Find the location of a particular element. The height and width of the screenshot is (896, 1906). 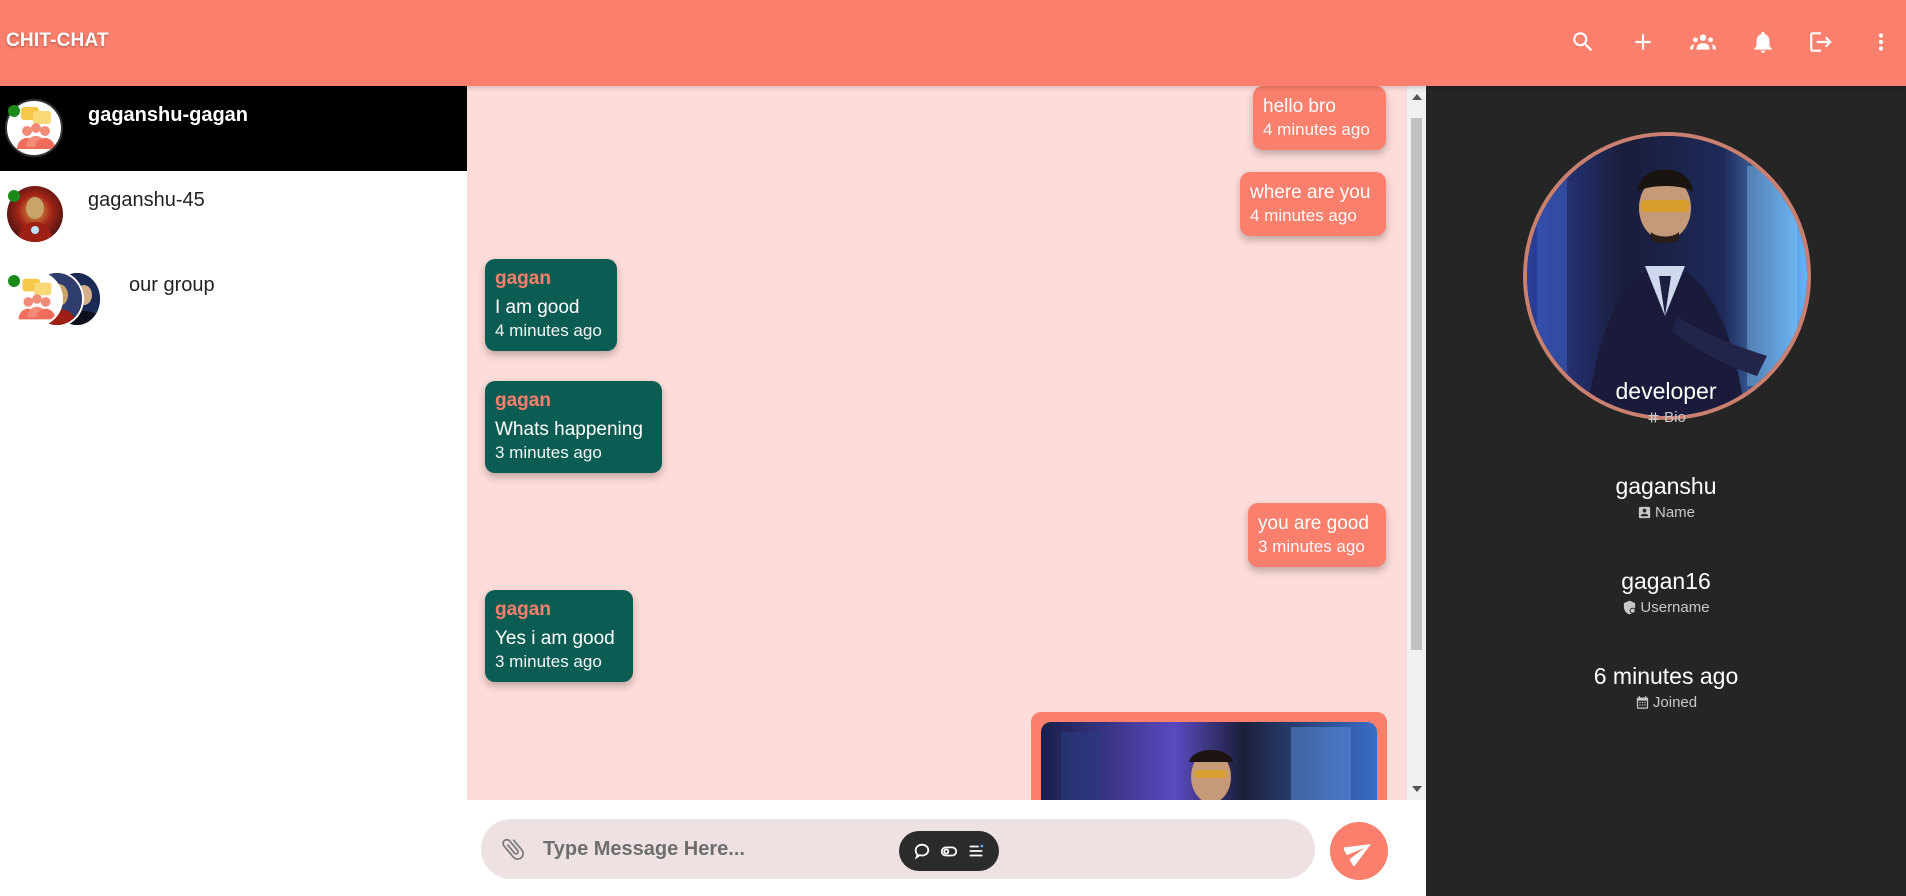

bio-field: developer Bio is located at coordinates (1666, 404).